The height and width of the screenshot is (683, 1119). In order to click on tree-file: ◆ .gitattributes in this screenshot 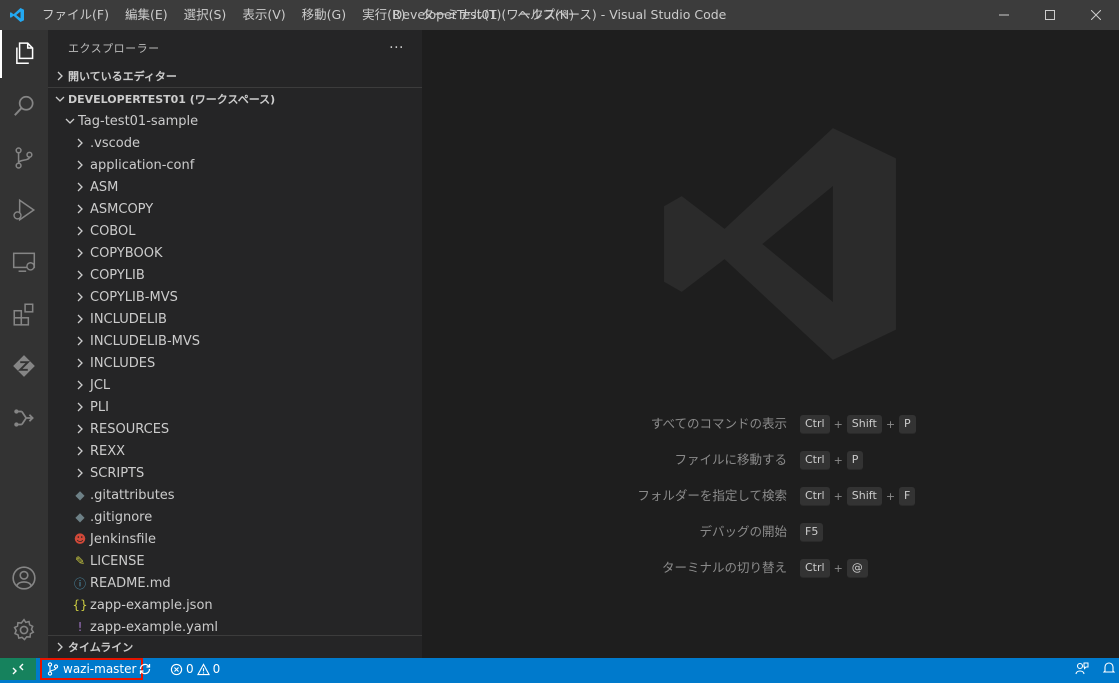, I will do `click(235, 495)`.